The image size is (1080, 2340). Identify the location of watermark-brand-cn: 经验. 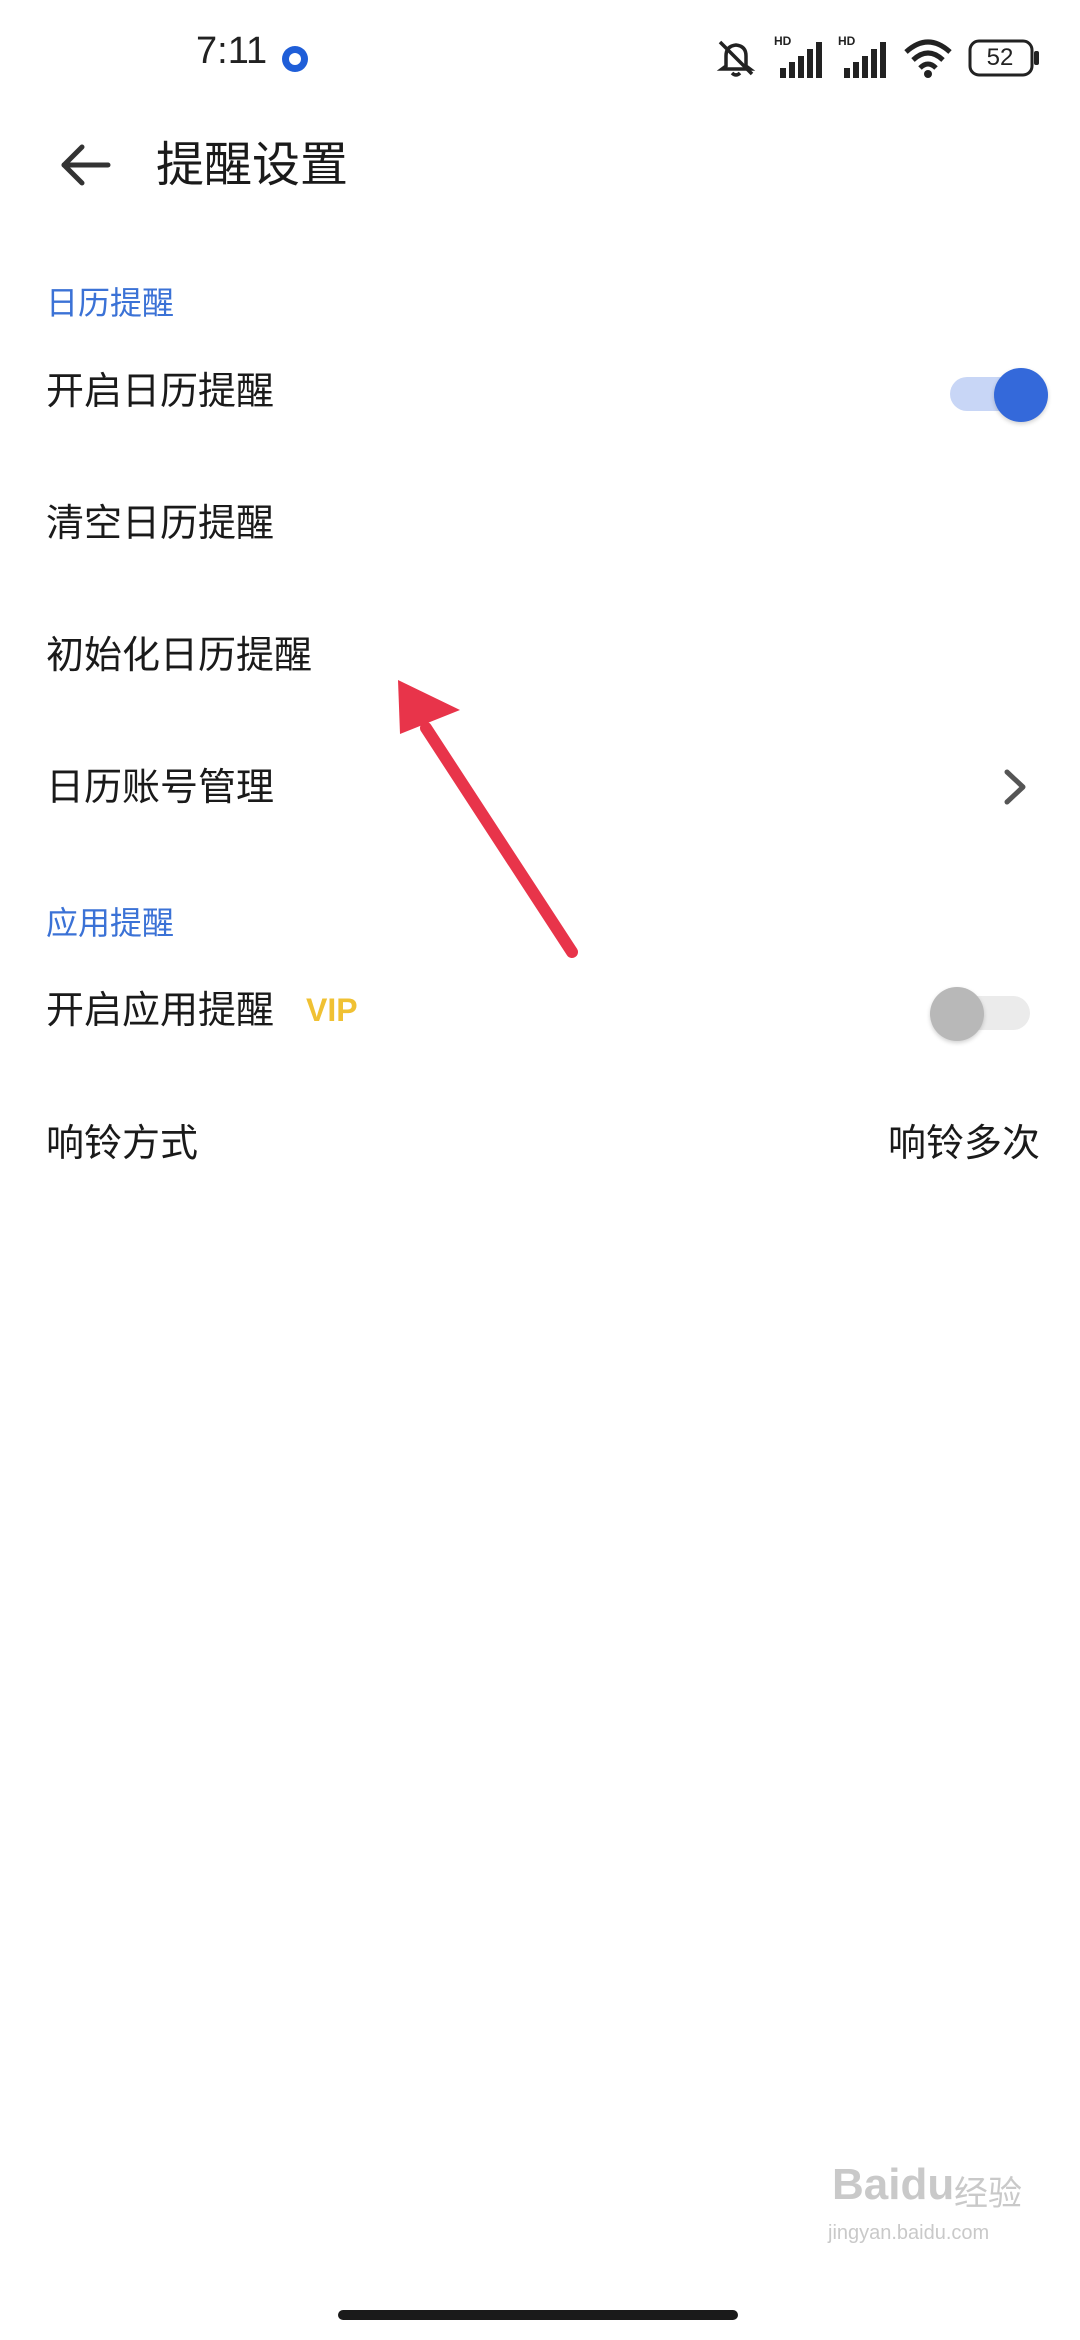
(988, 2194).